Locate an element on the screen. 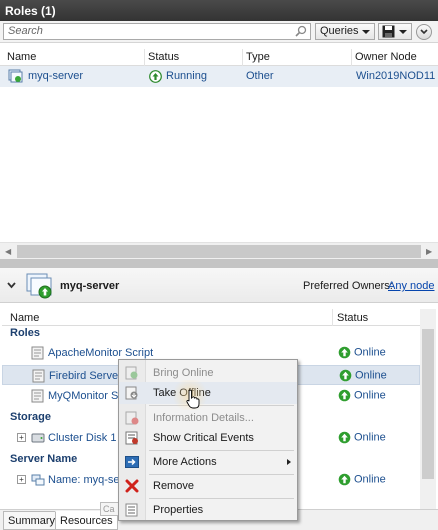 Image resolution: width=438 pixels, height=530 pixels. role-status: Running is located at coordinates (186, 76).